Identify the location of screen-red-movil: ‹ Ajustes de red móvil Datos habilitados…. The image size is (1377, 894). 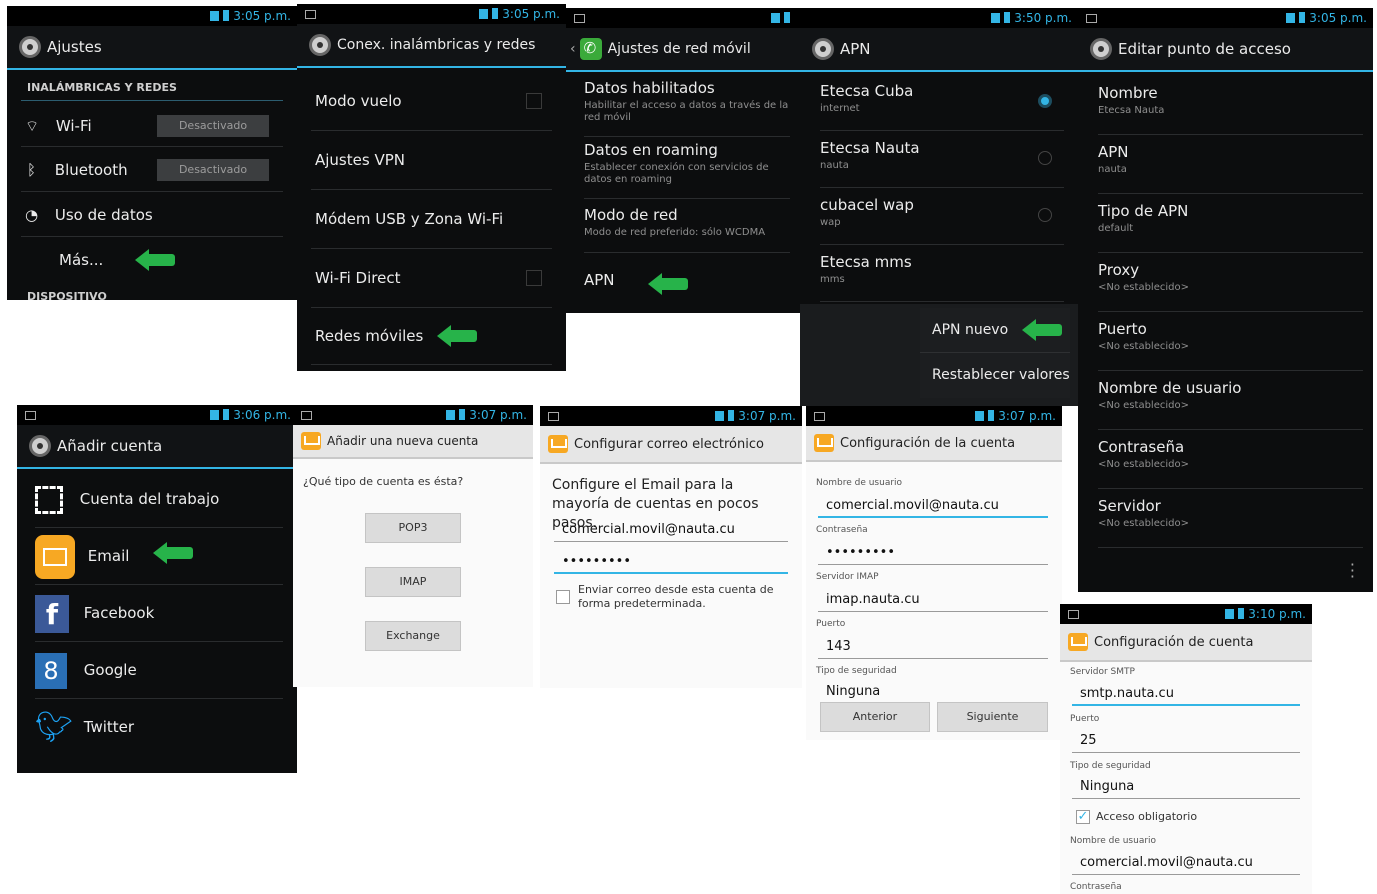
(683, 160).